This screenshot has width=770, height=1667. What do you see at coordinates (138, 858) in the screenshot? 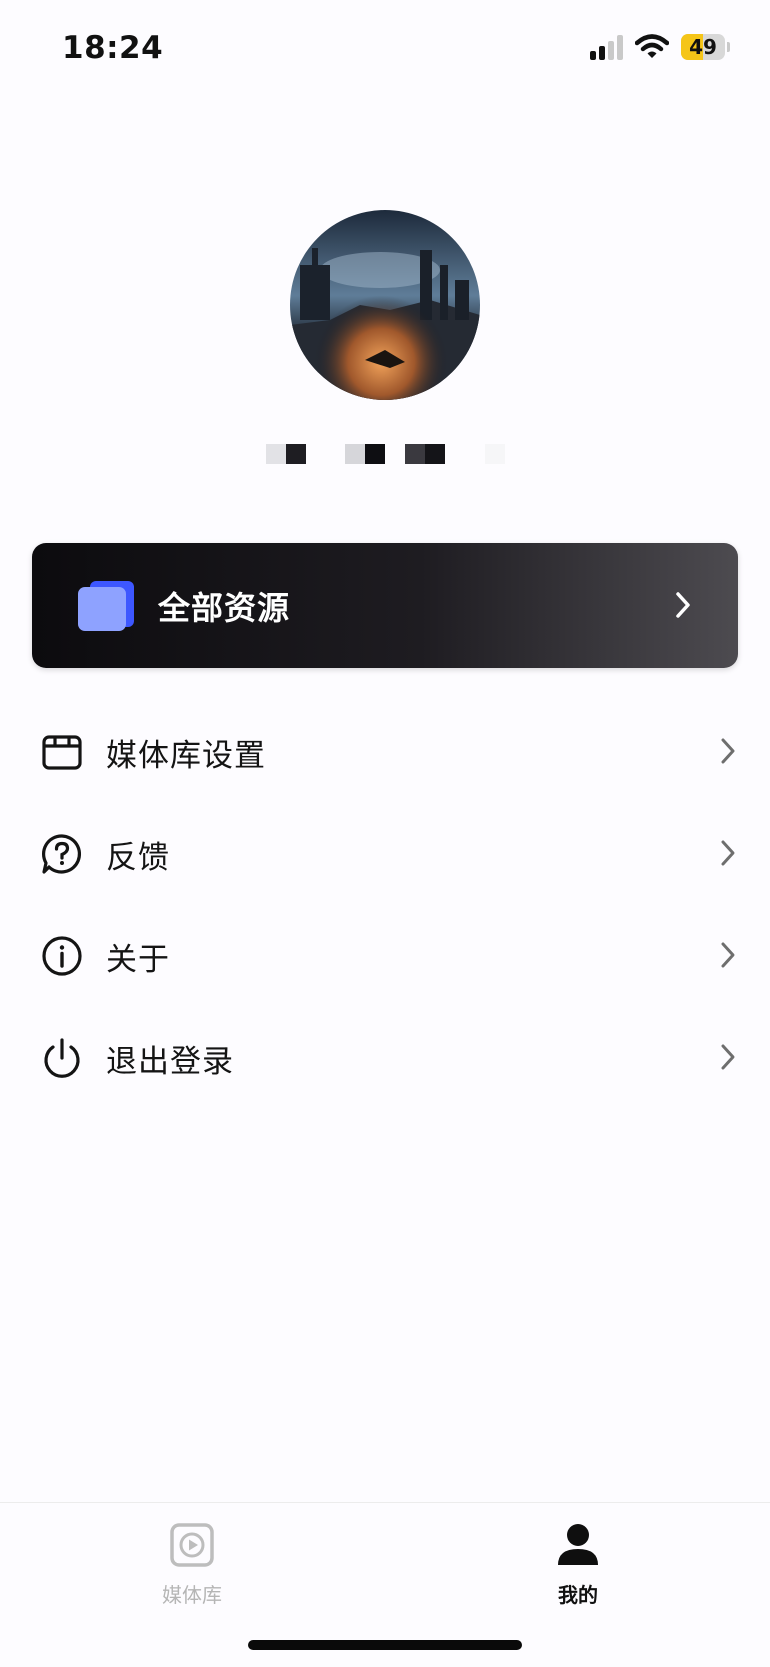
I see `menu-item-label: 反馈` at bounding box center [138, 858].